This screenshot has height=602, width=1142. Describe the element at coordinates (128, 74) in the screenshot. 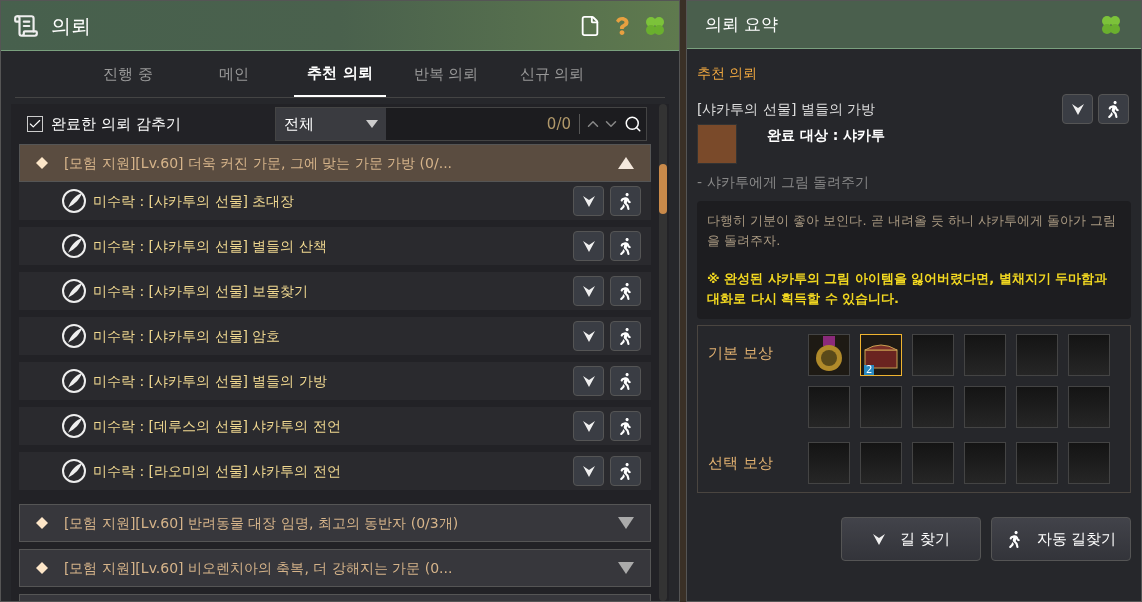

I see `tab: 진행 중` at that location.